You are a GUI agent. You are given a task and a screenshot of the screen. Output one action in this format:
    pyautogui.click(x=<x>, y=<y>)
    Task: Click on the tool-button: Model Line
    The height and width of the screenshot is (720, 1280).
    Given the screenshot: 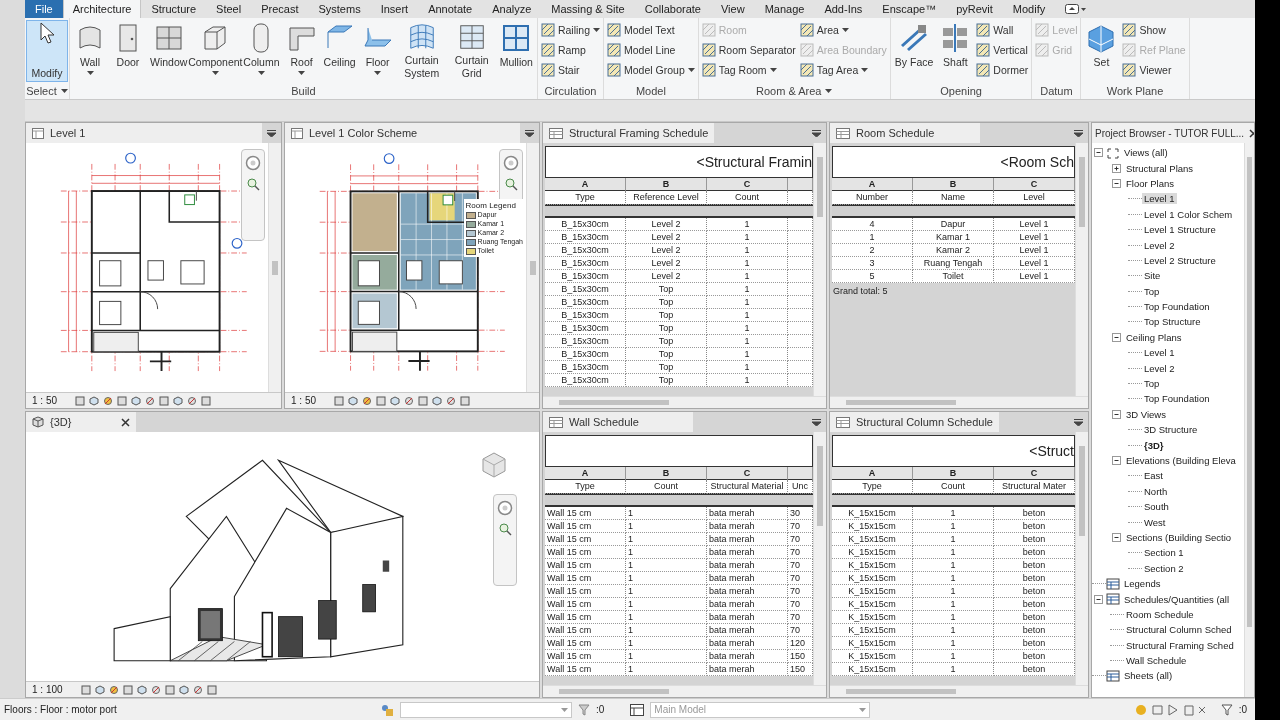 What is the action you would take?
    pyautogui.click(x=651, y=50)
    